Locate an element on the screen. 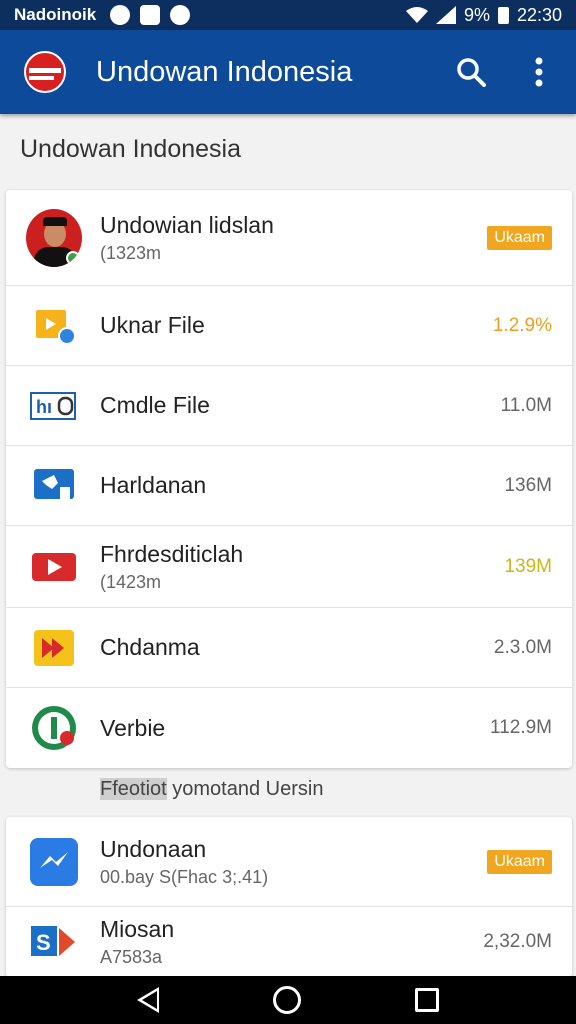 This screenshot has width=576, height=1024. navigation-bar is located at coordinates (288, 1000).